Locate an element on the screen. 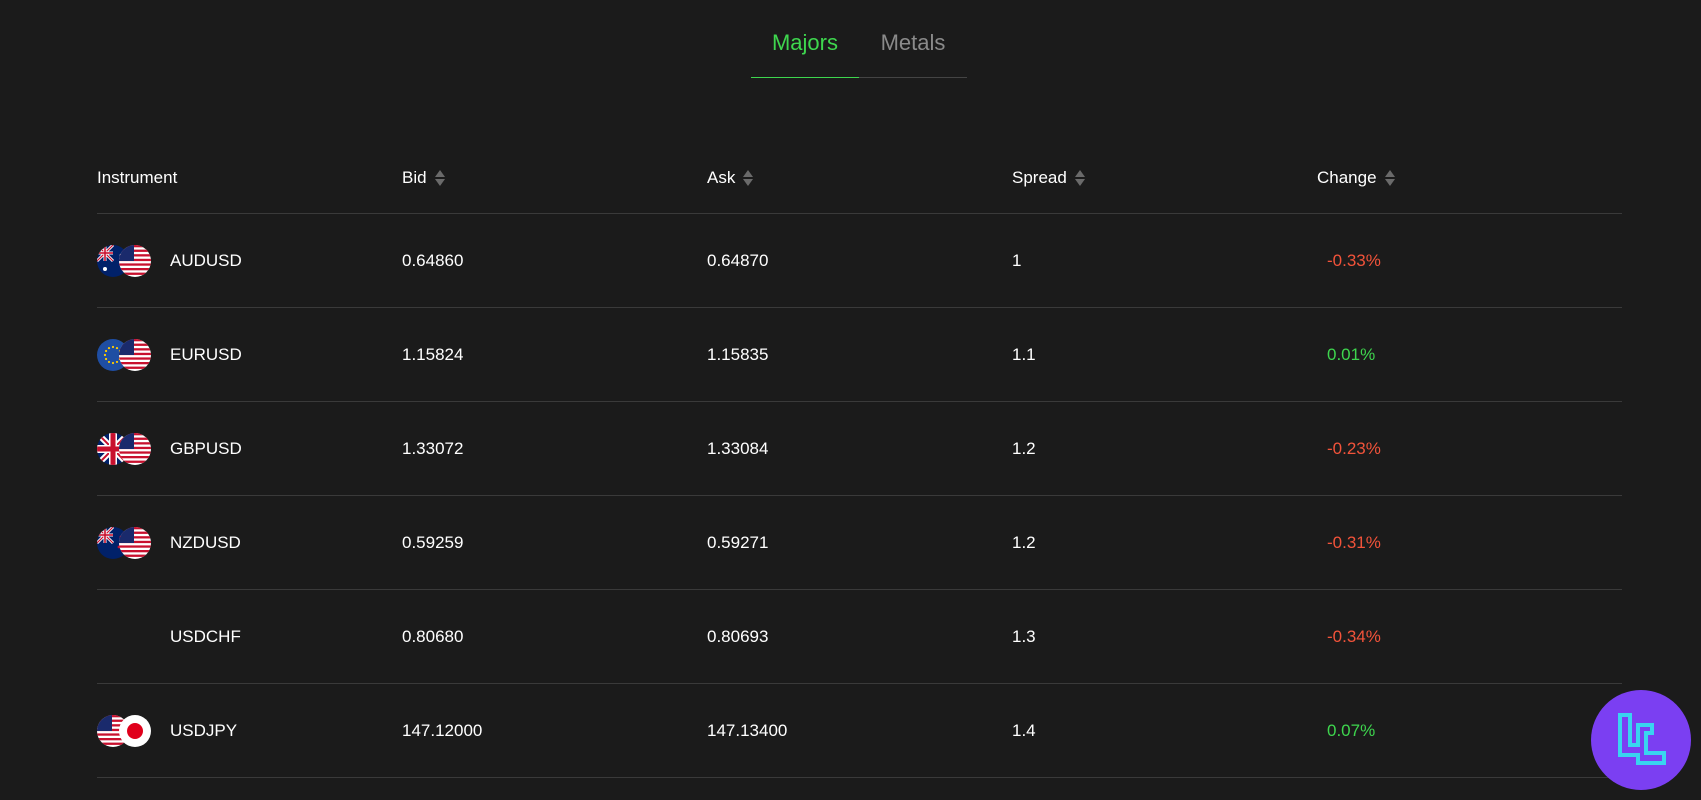 The height and width of the screenshot is (800, 1701). ask-cell: 0.59271 is located at coordinates (859, 543).